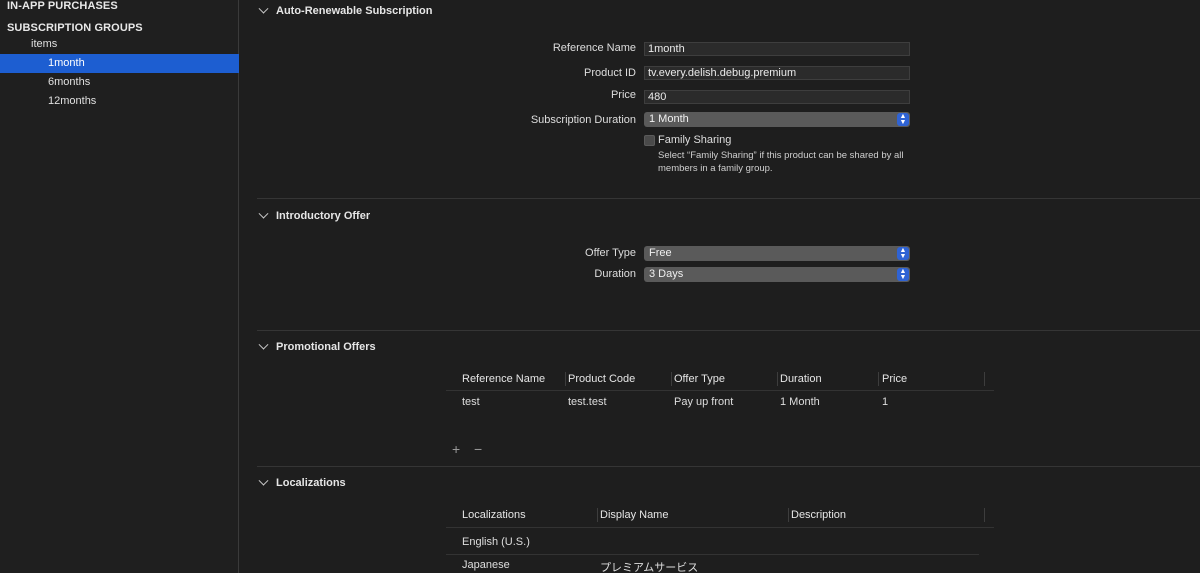 The image size is (1200, 573). What do you see at coordinates (494, 515) in the screenshot?
I see `column-header-localizations: Localizations` at bounding box center [494, 515].